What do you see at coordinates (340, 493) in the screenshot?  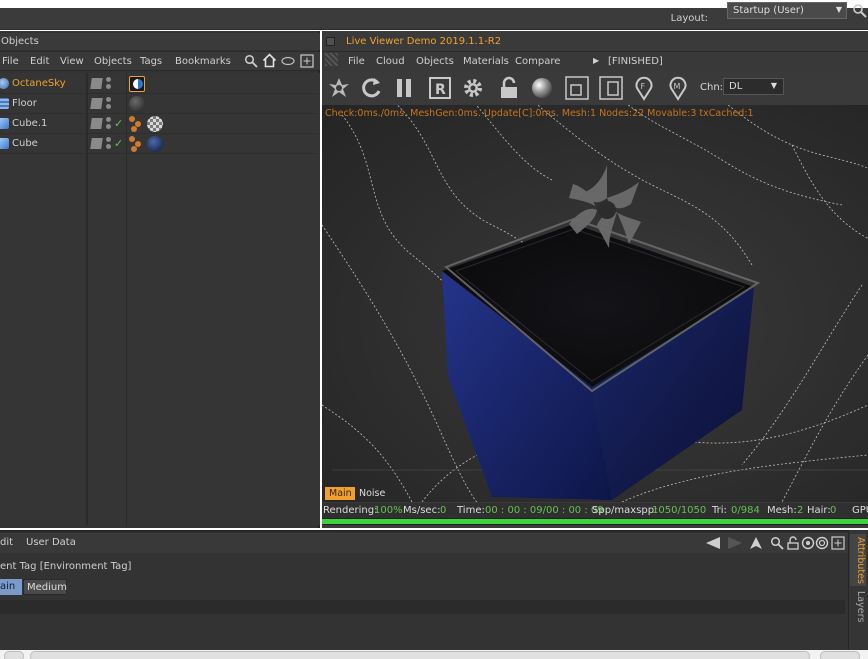 I see `tab-main: Main` at bounding box center [340, 493].